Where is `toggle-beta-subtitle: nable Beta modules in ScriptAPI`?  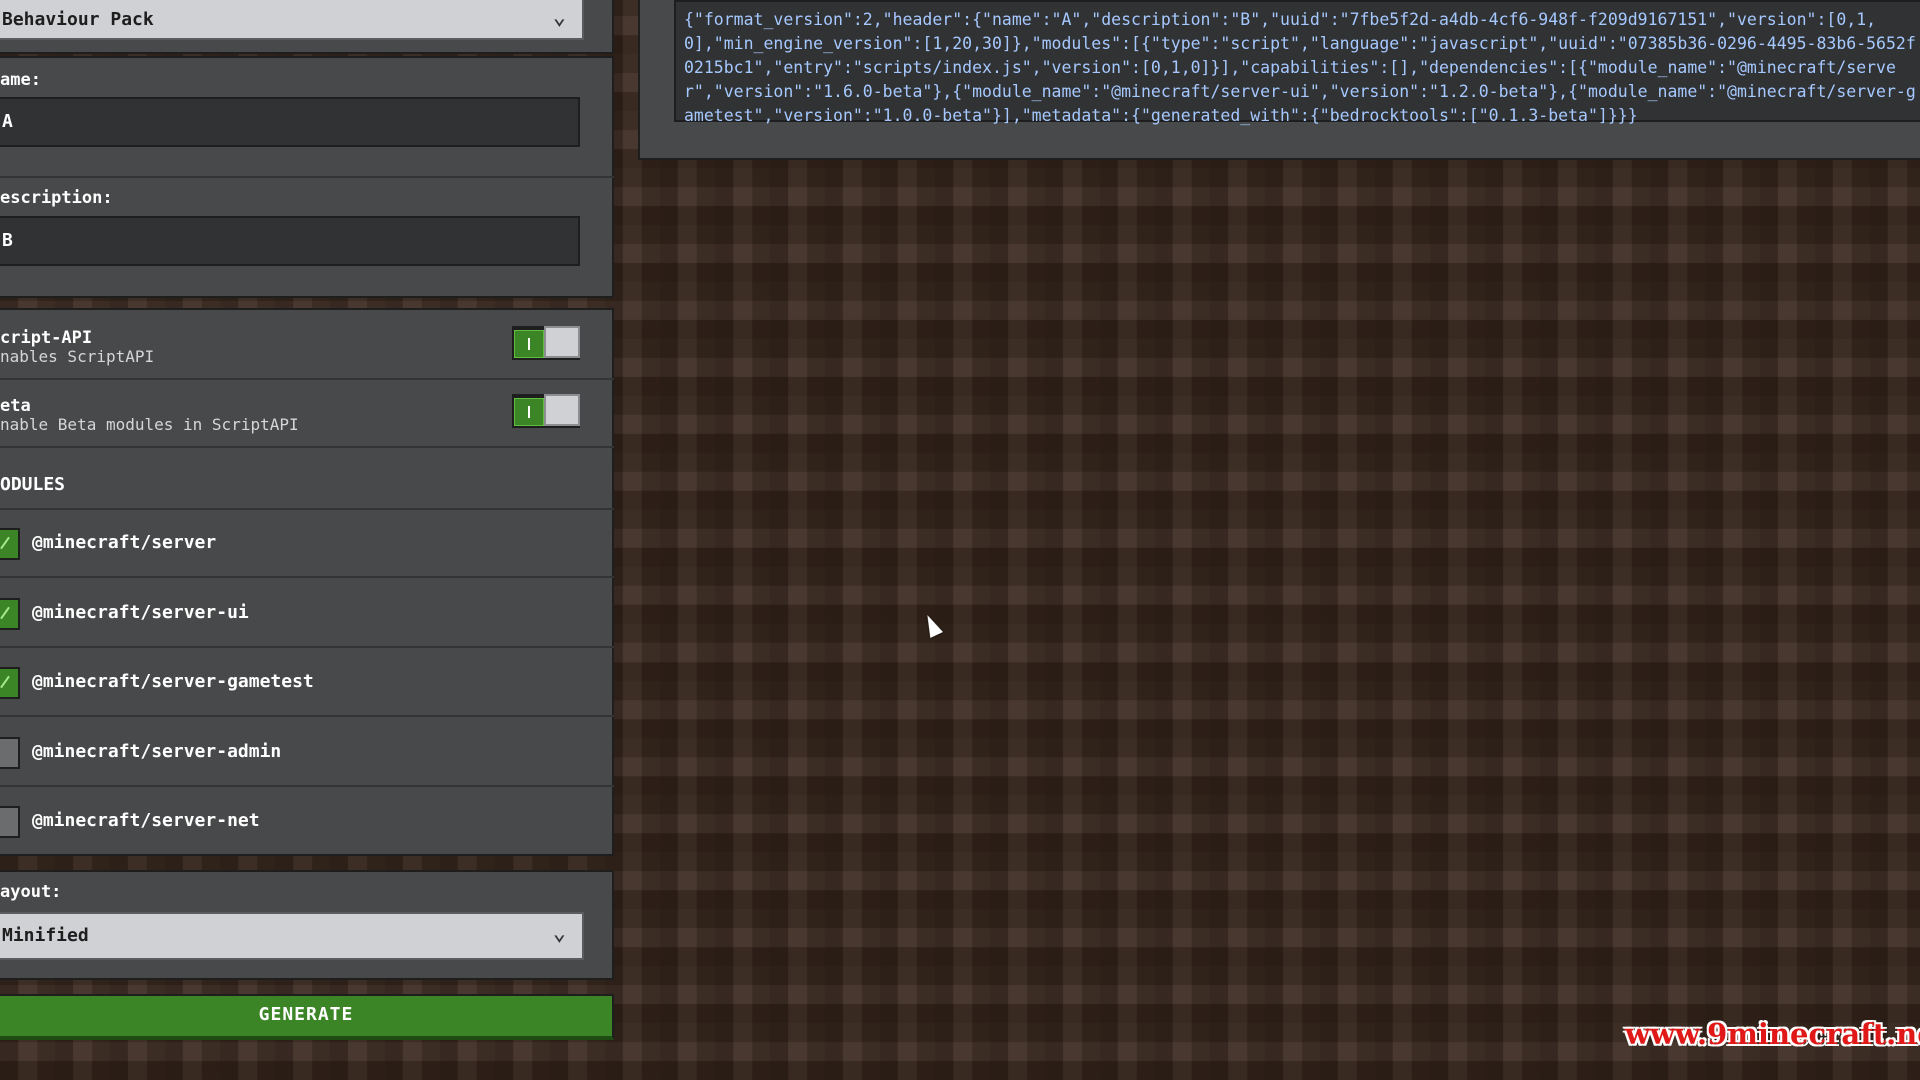 toggle-beta-subtitle: nable Beta modules in ScriptAPI is located at coordinates (149, 424).